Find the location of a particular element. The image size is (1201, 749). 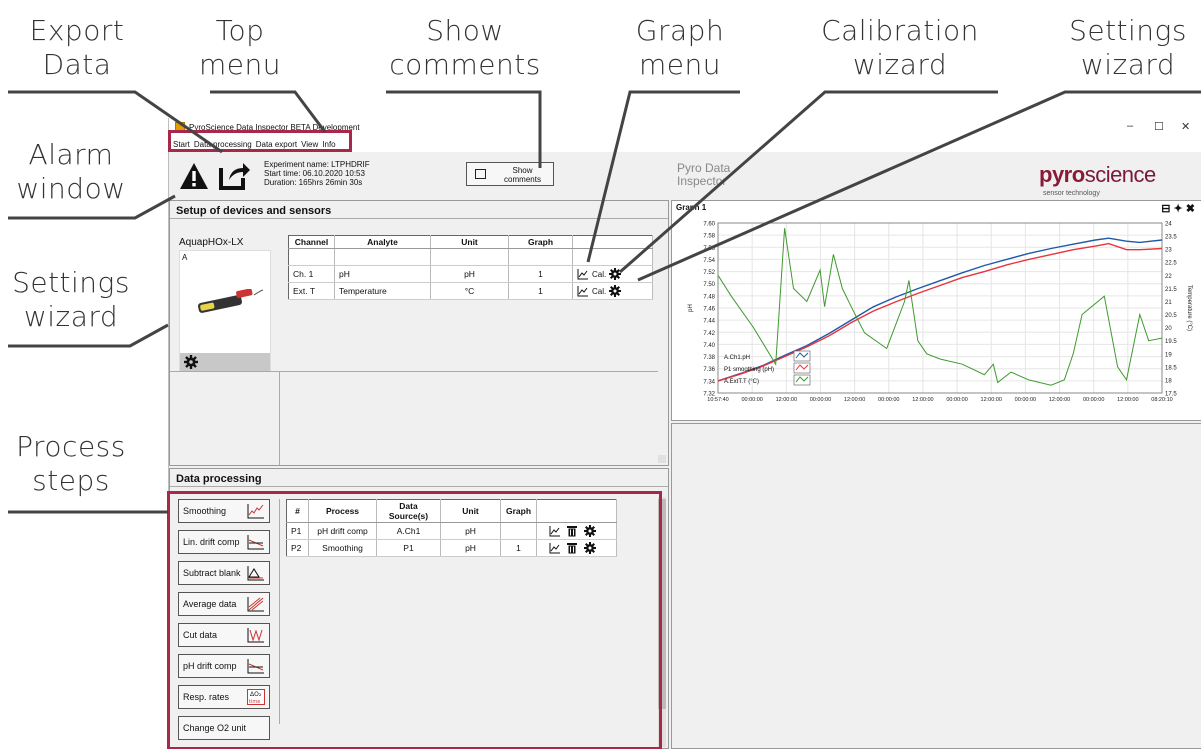

cut-data-icon is located at coordinates (255, 635).